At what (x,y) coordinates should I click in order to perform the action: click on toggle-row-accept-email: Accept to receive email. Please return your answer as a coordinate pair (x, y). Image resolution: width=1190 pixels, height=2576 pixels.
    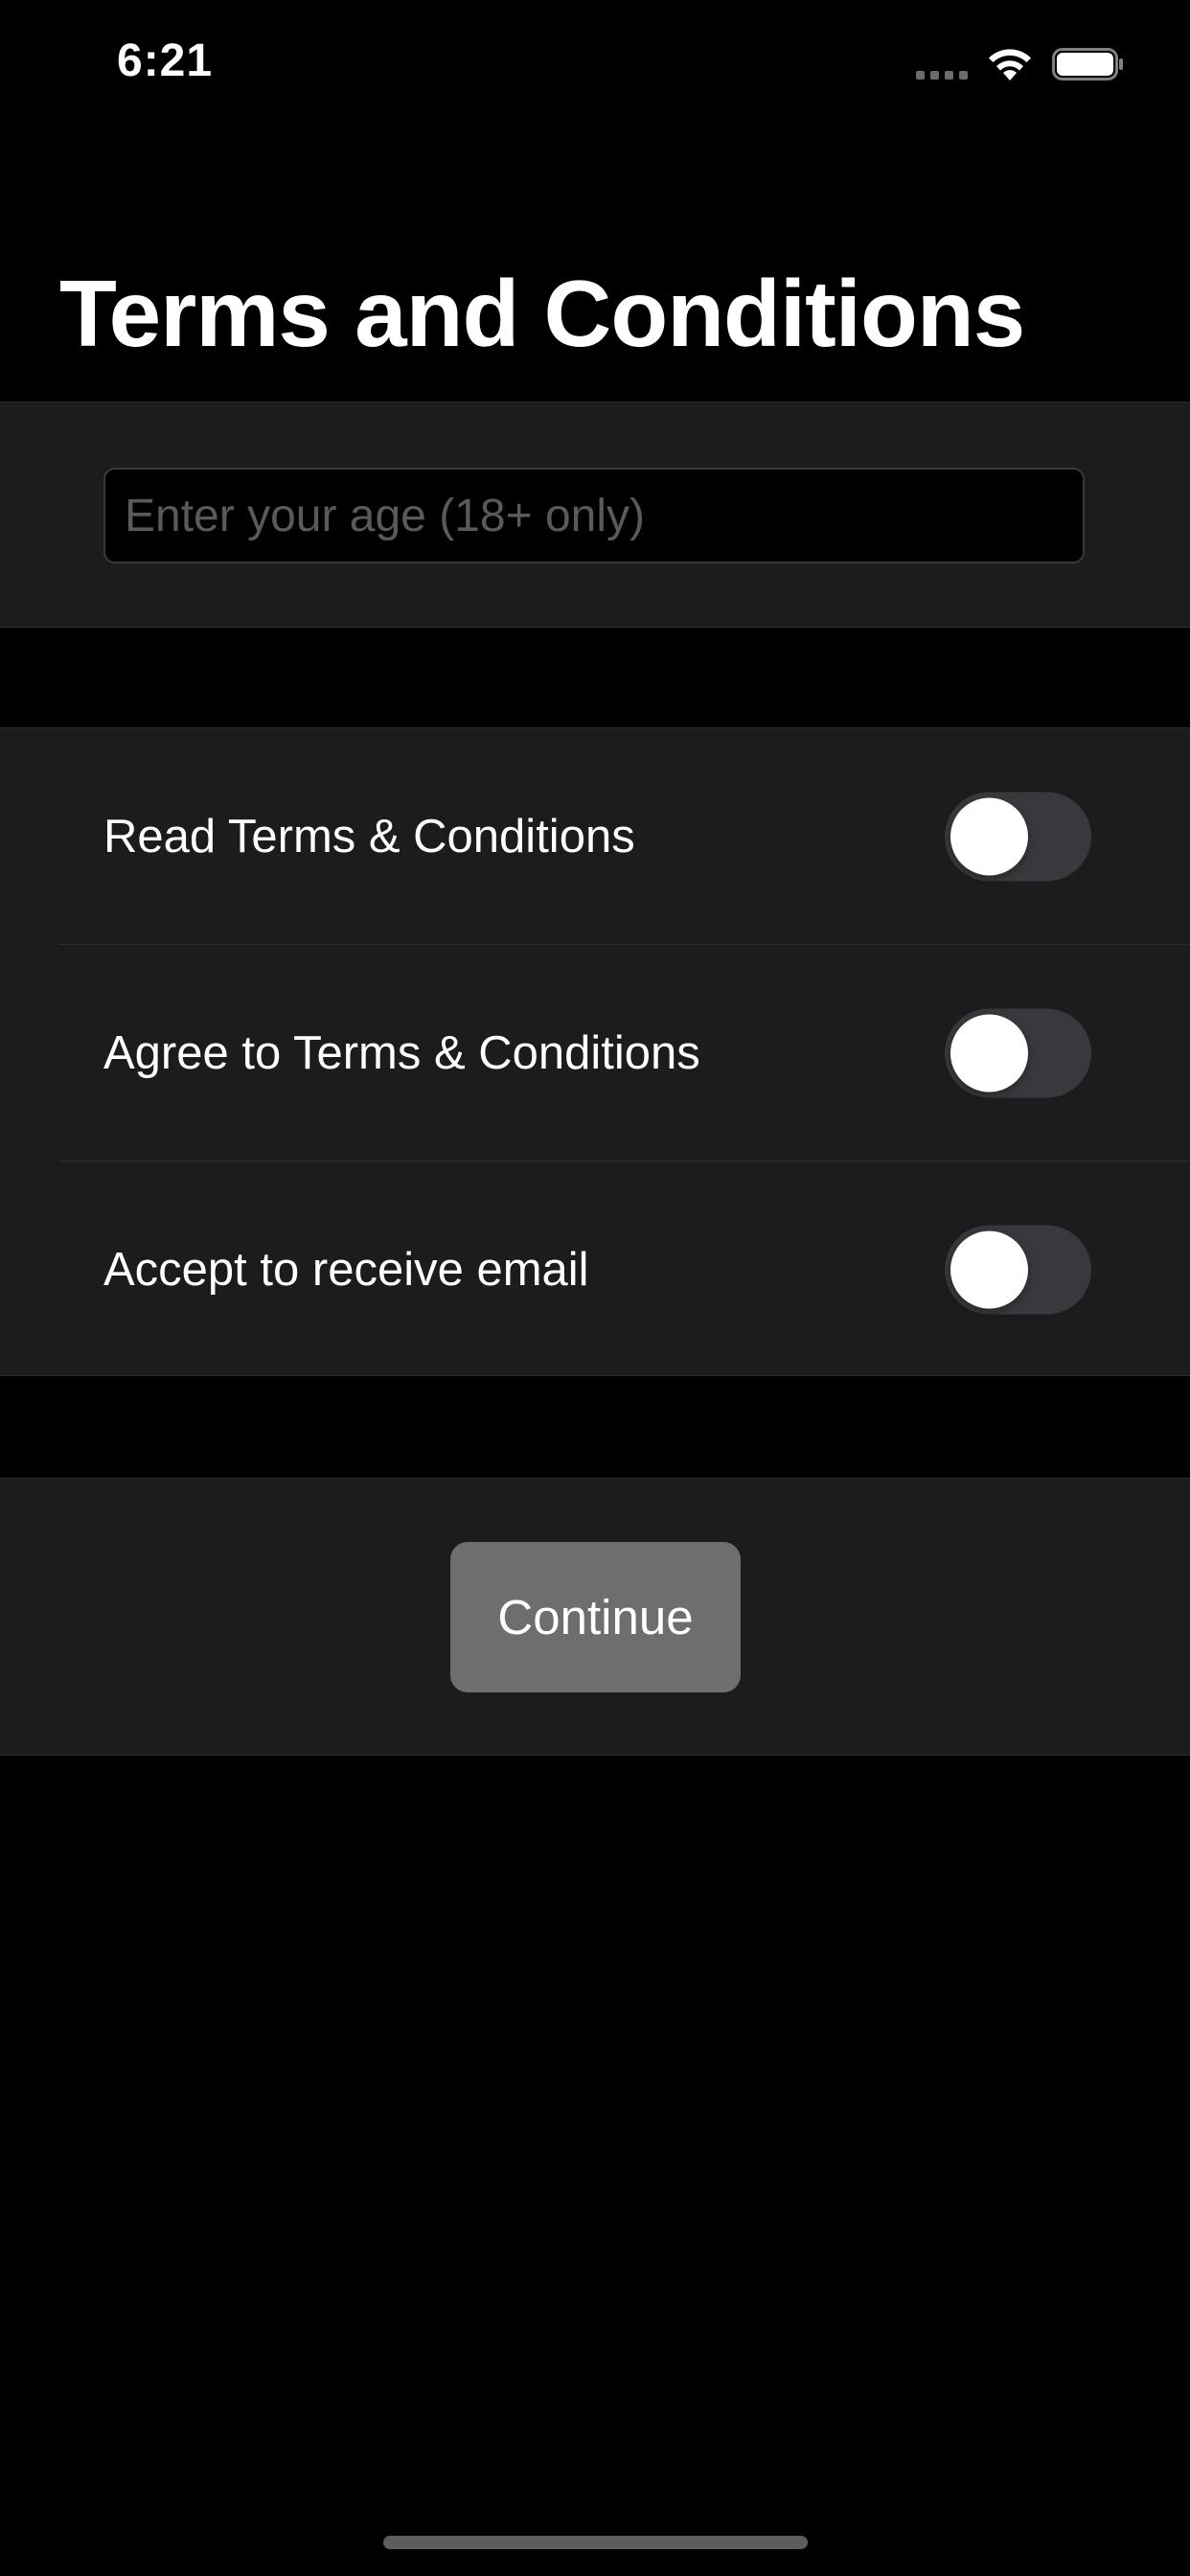
    Looking at the image, I should click on (595, 1269).